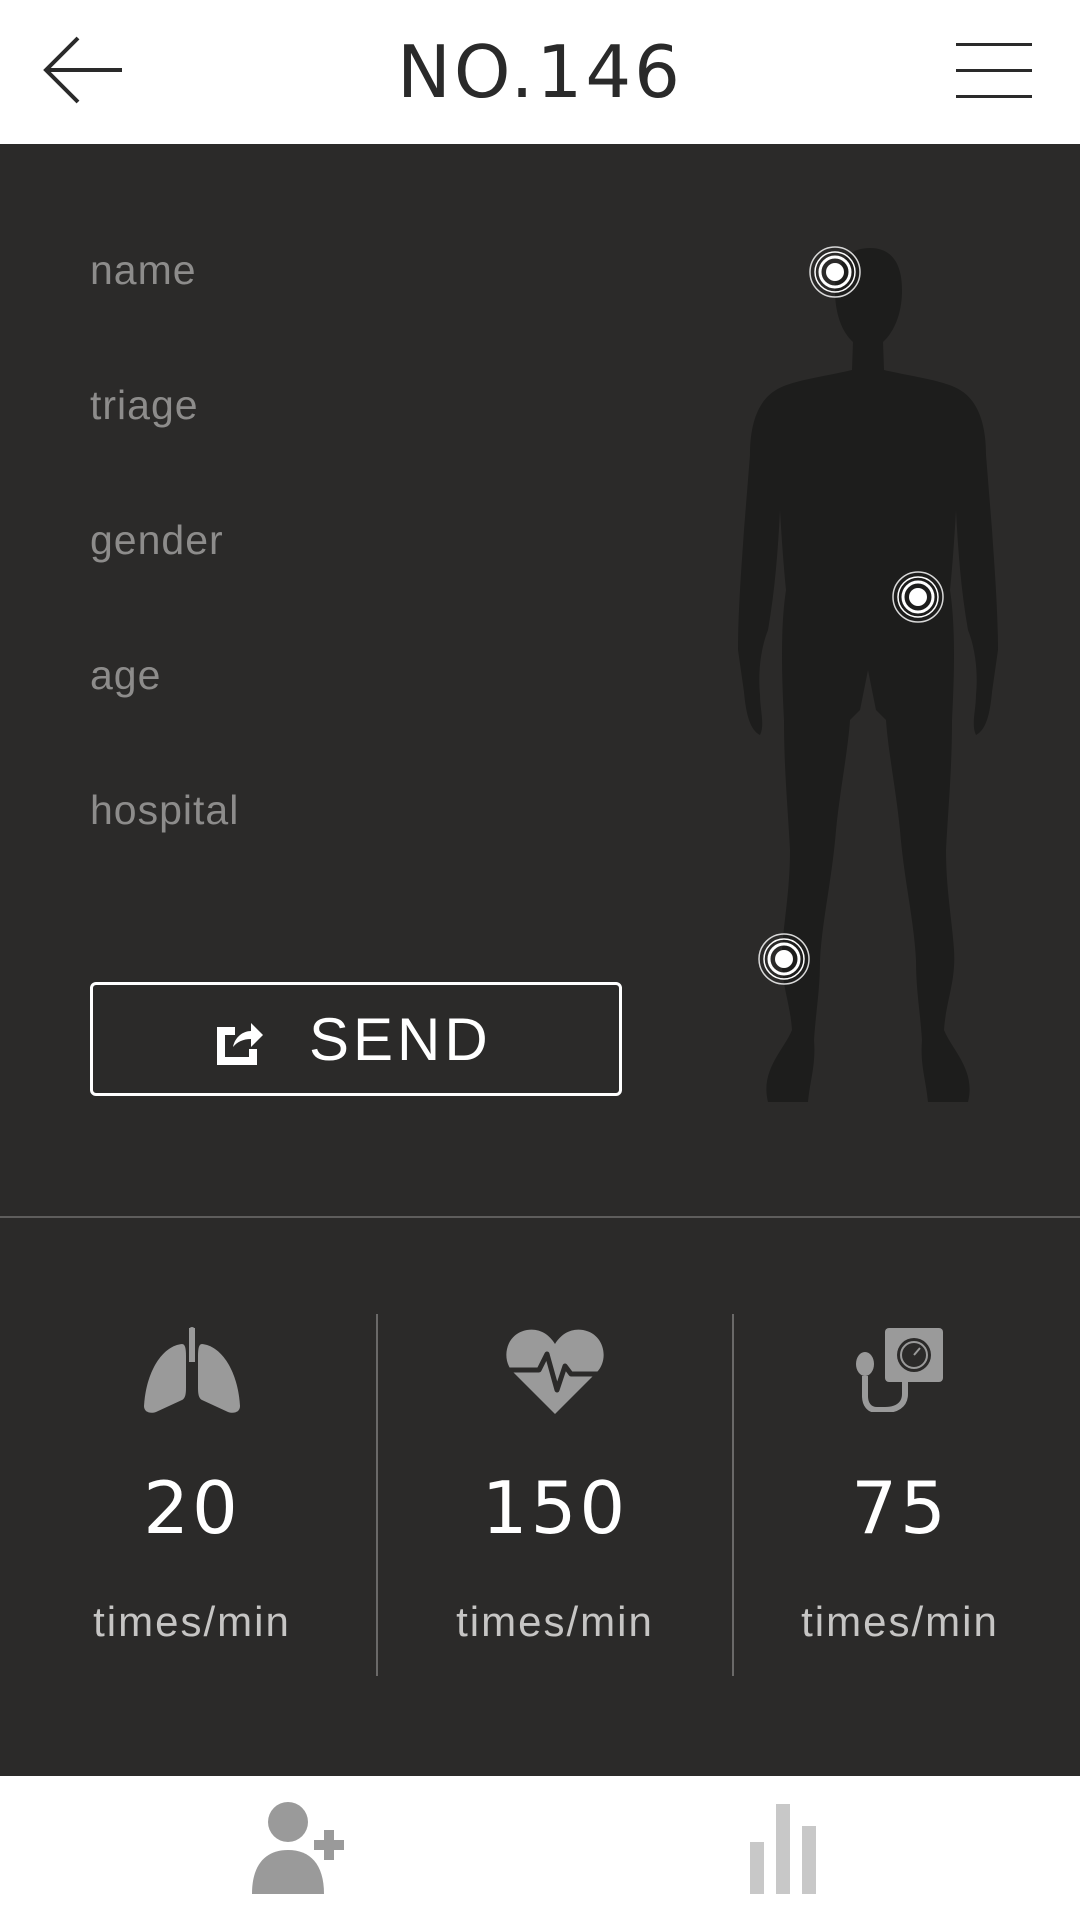 This screenshot has width=1080, height=1920. What do you see at coordinates (192, 1370) in the screenshot?
I see `lungs-icon` at bounding box center [192, 1370].